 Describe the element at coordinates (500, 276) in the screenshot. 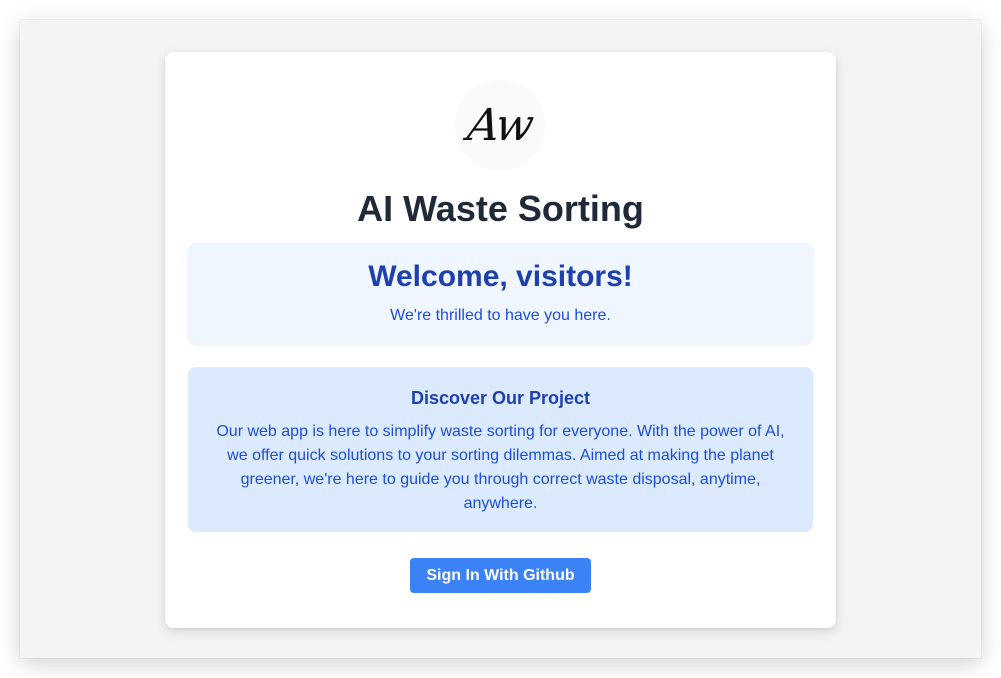

I see `welcome-heading: Welcome, visitors!` at that location.